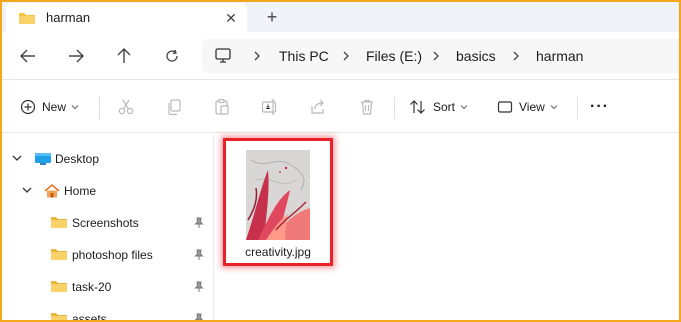  I want to click on sort-label: Sort, so click(444, 107).